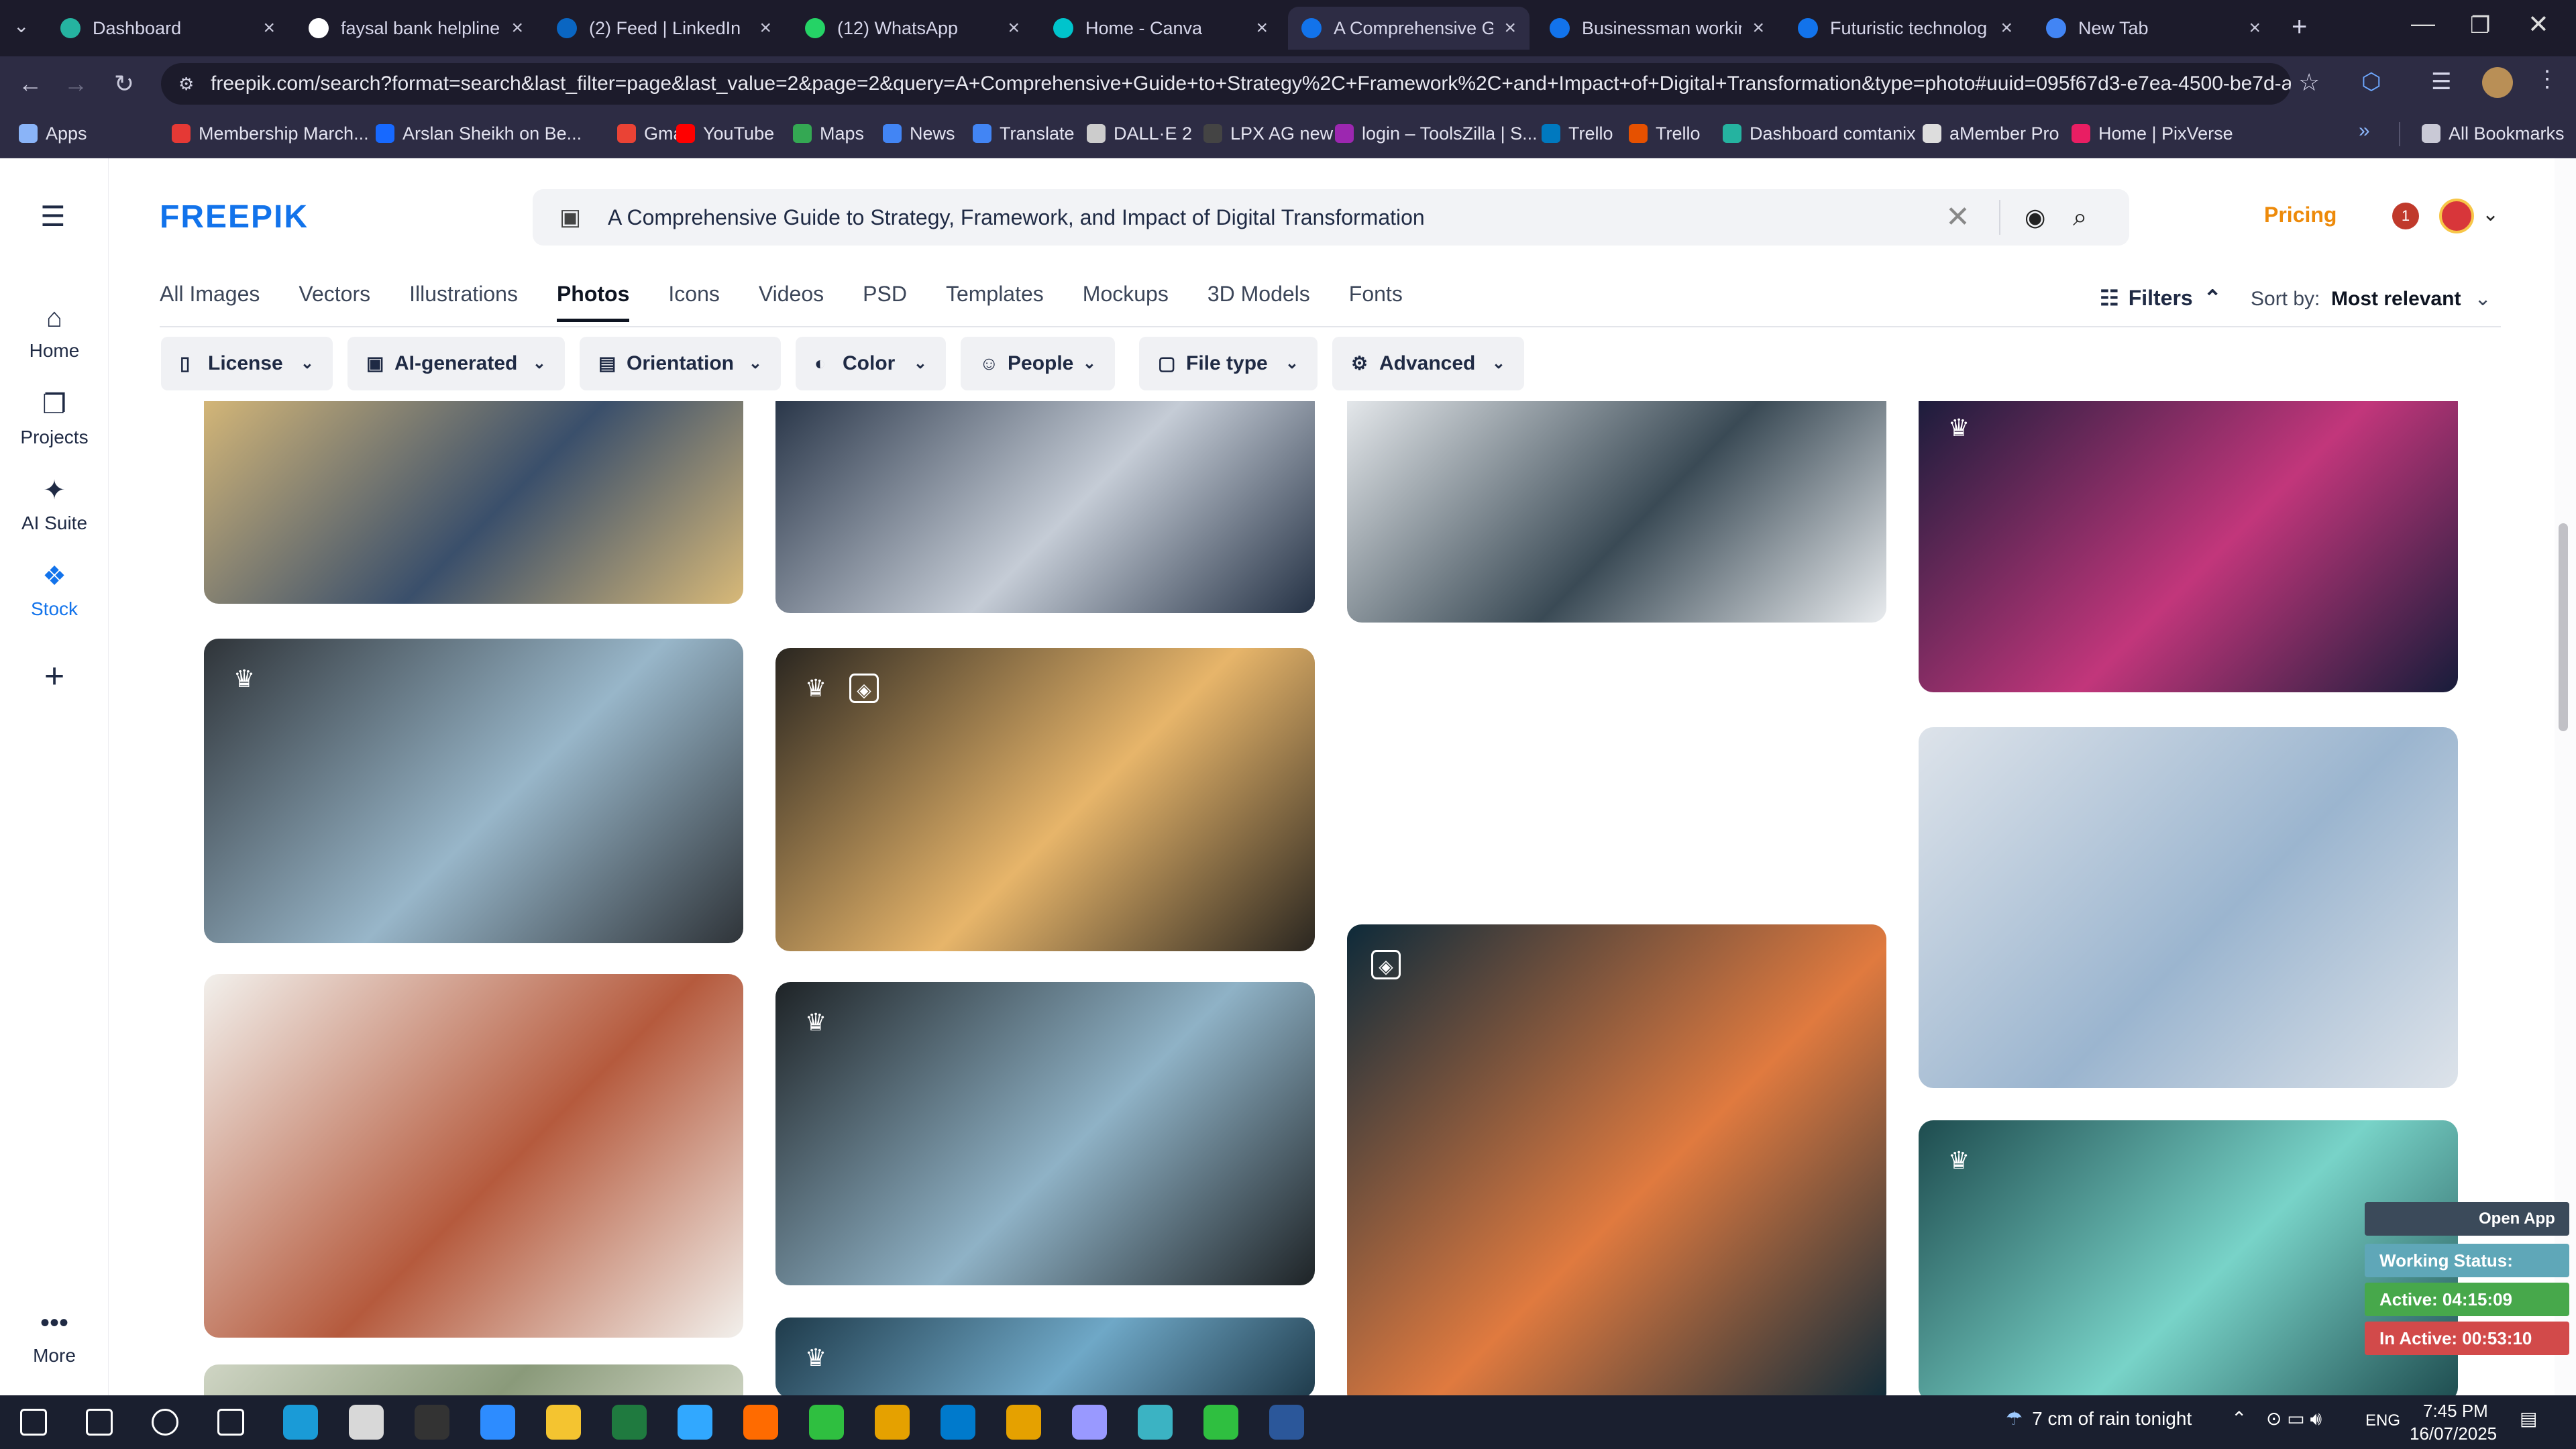  I want to click on bookmark-item: YouTube, so click(725, 133).